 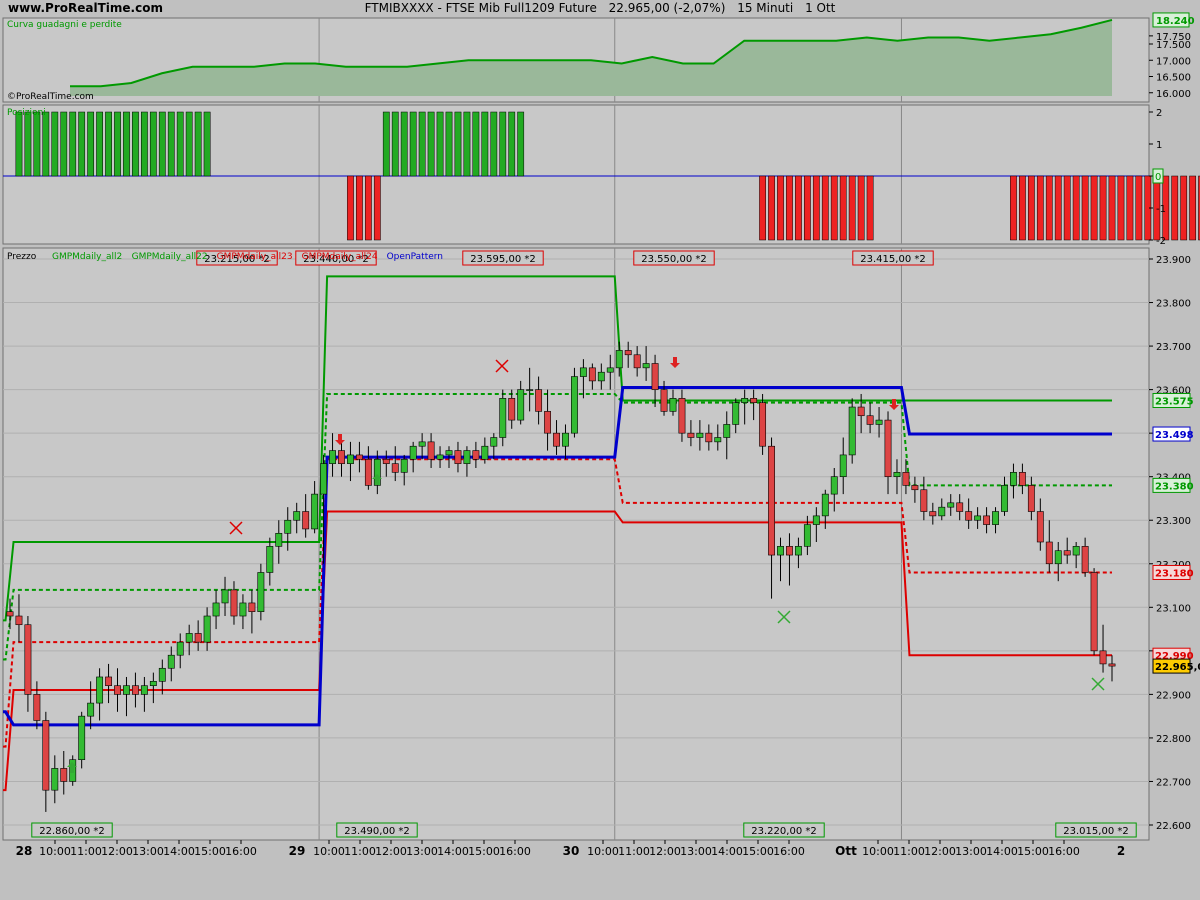 What do you see at coordinates (1173, 347) in the screenshot?
I see `price-tick-label: 23.700` at bounding box center [1173, 347].